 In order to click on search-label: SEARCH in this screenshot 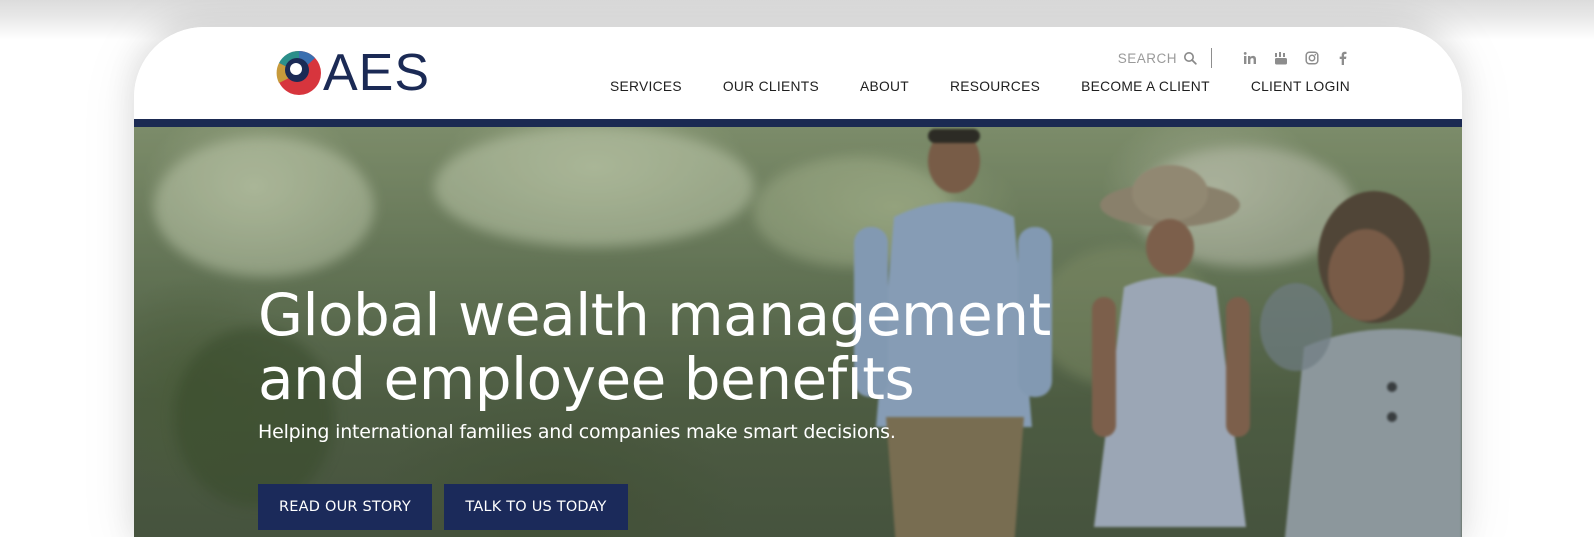, I will do `click(1147, 58)`.